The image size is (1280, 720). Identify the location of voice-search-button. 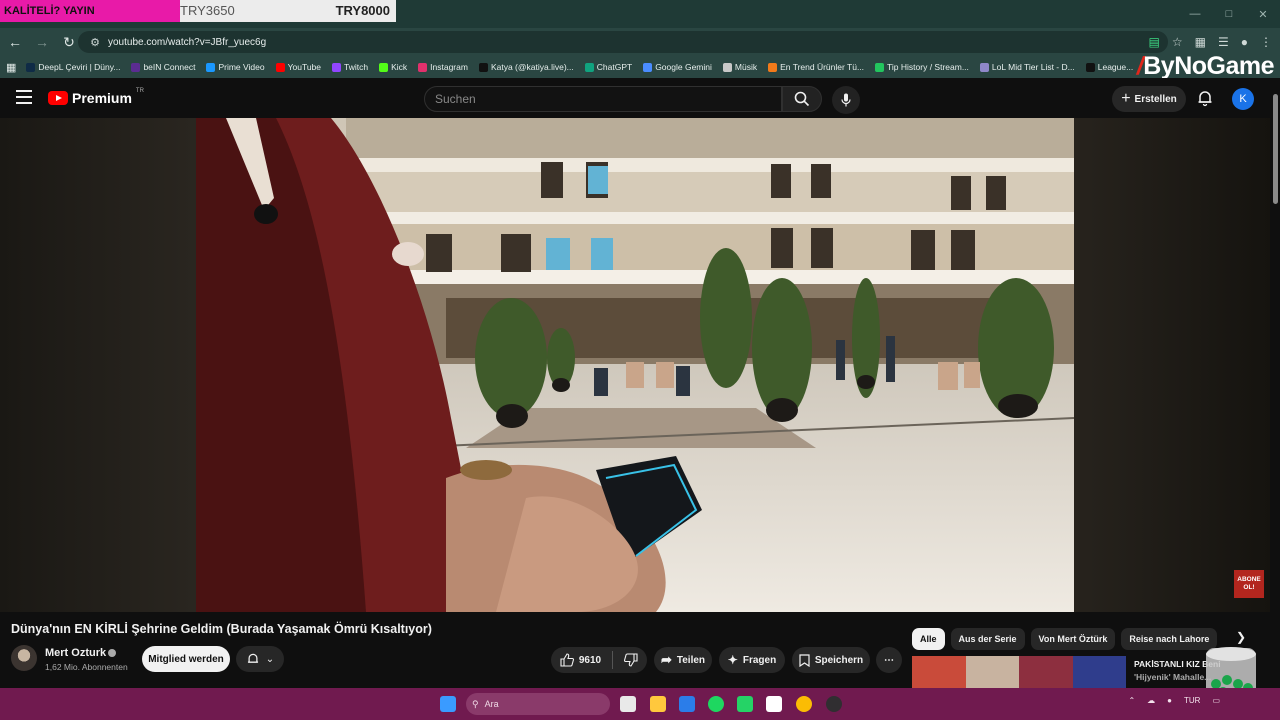
(846, 100).